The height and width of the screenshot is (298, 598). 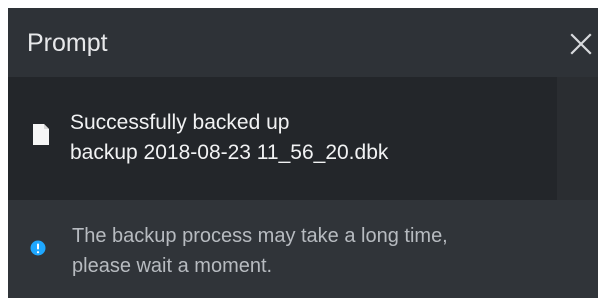 I want to click on notice-line-1: The backup process may take a long time,, so click(x=260, y=236).